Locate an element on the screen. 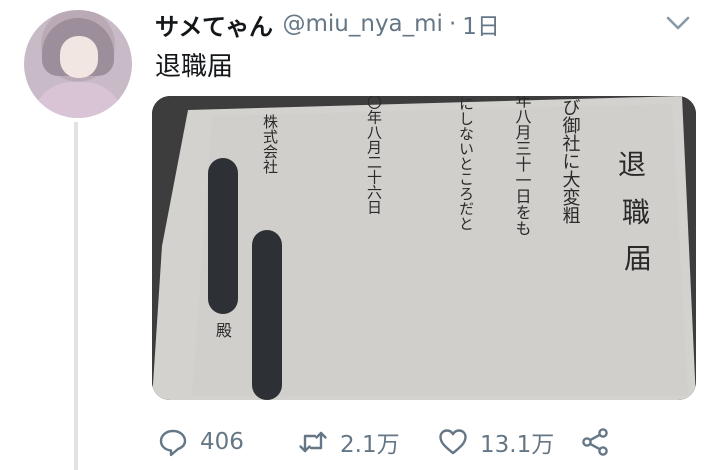  letter-body-line-1: このたび御社に大変粗 is located at coordinates (570, 160).